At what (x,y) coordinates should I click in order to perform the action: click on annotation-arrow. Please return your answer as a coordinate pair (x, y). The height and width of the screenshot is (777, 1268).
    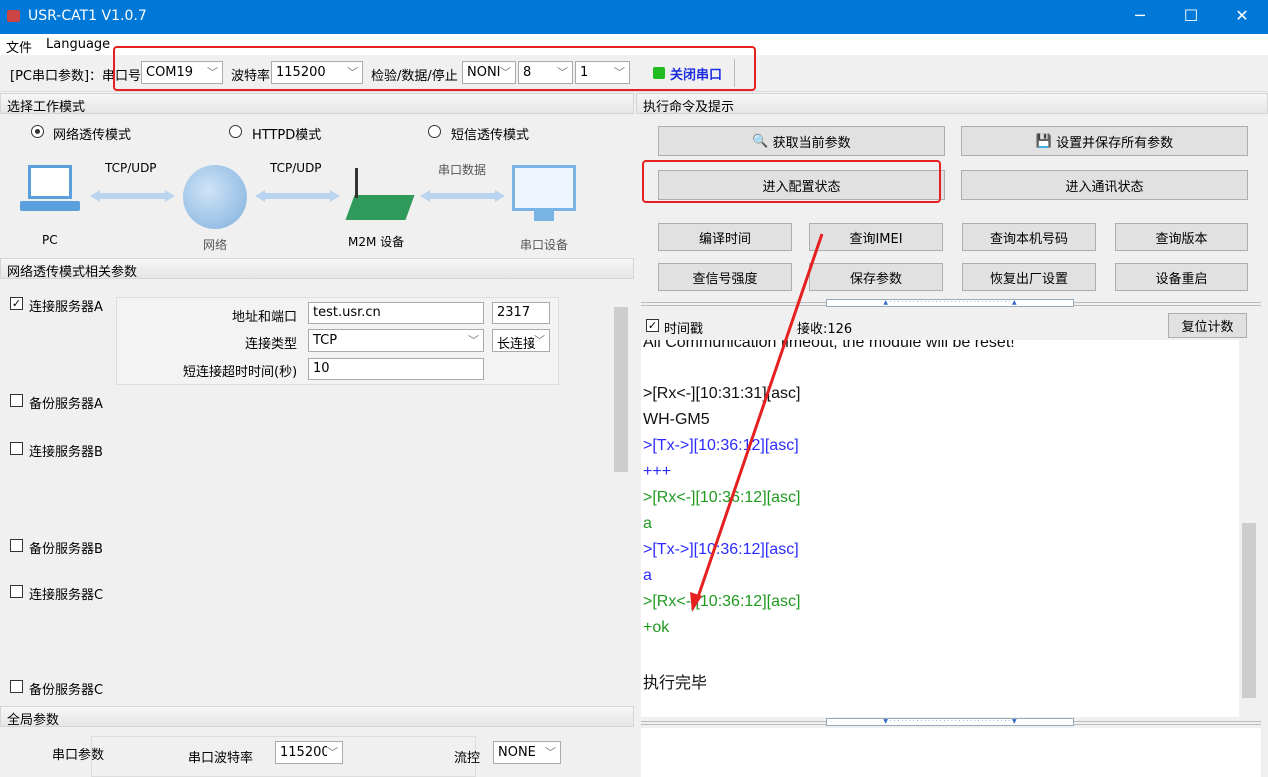
    Looking at the image, I should click on (759, 417).